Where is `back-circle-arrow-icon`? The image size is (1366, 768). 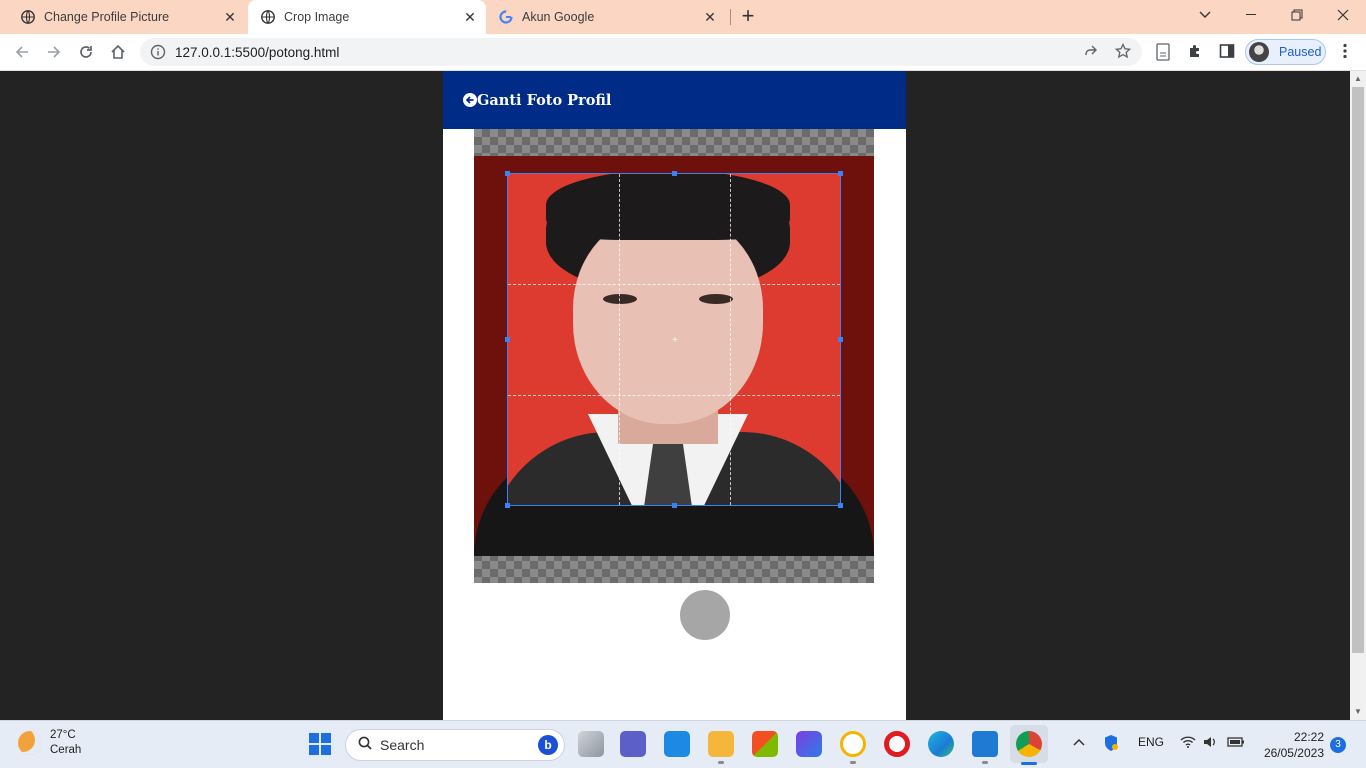 back-circle-arrow-icon is located at coordinates (470, 100).